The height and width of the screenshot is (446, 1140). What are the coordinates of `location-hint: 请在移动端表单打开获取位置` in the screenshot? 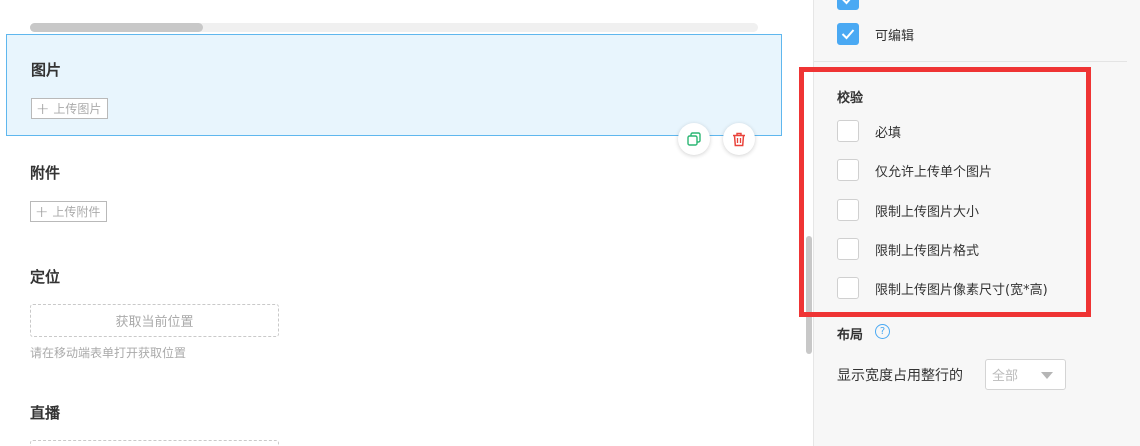 It's located at (108, 353).